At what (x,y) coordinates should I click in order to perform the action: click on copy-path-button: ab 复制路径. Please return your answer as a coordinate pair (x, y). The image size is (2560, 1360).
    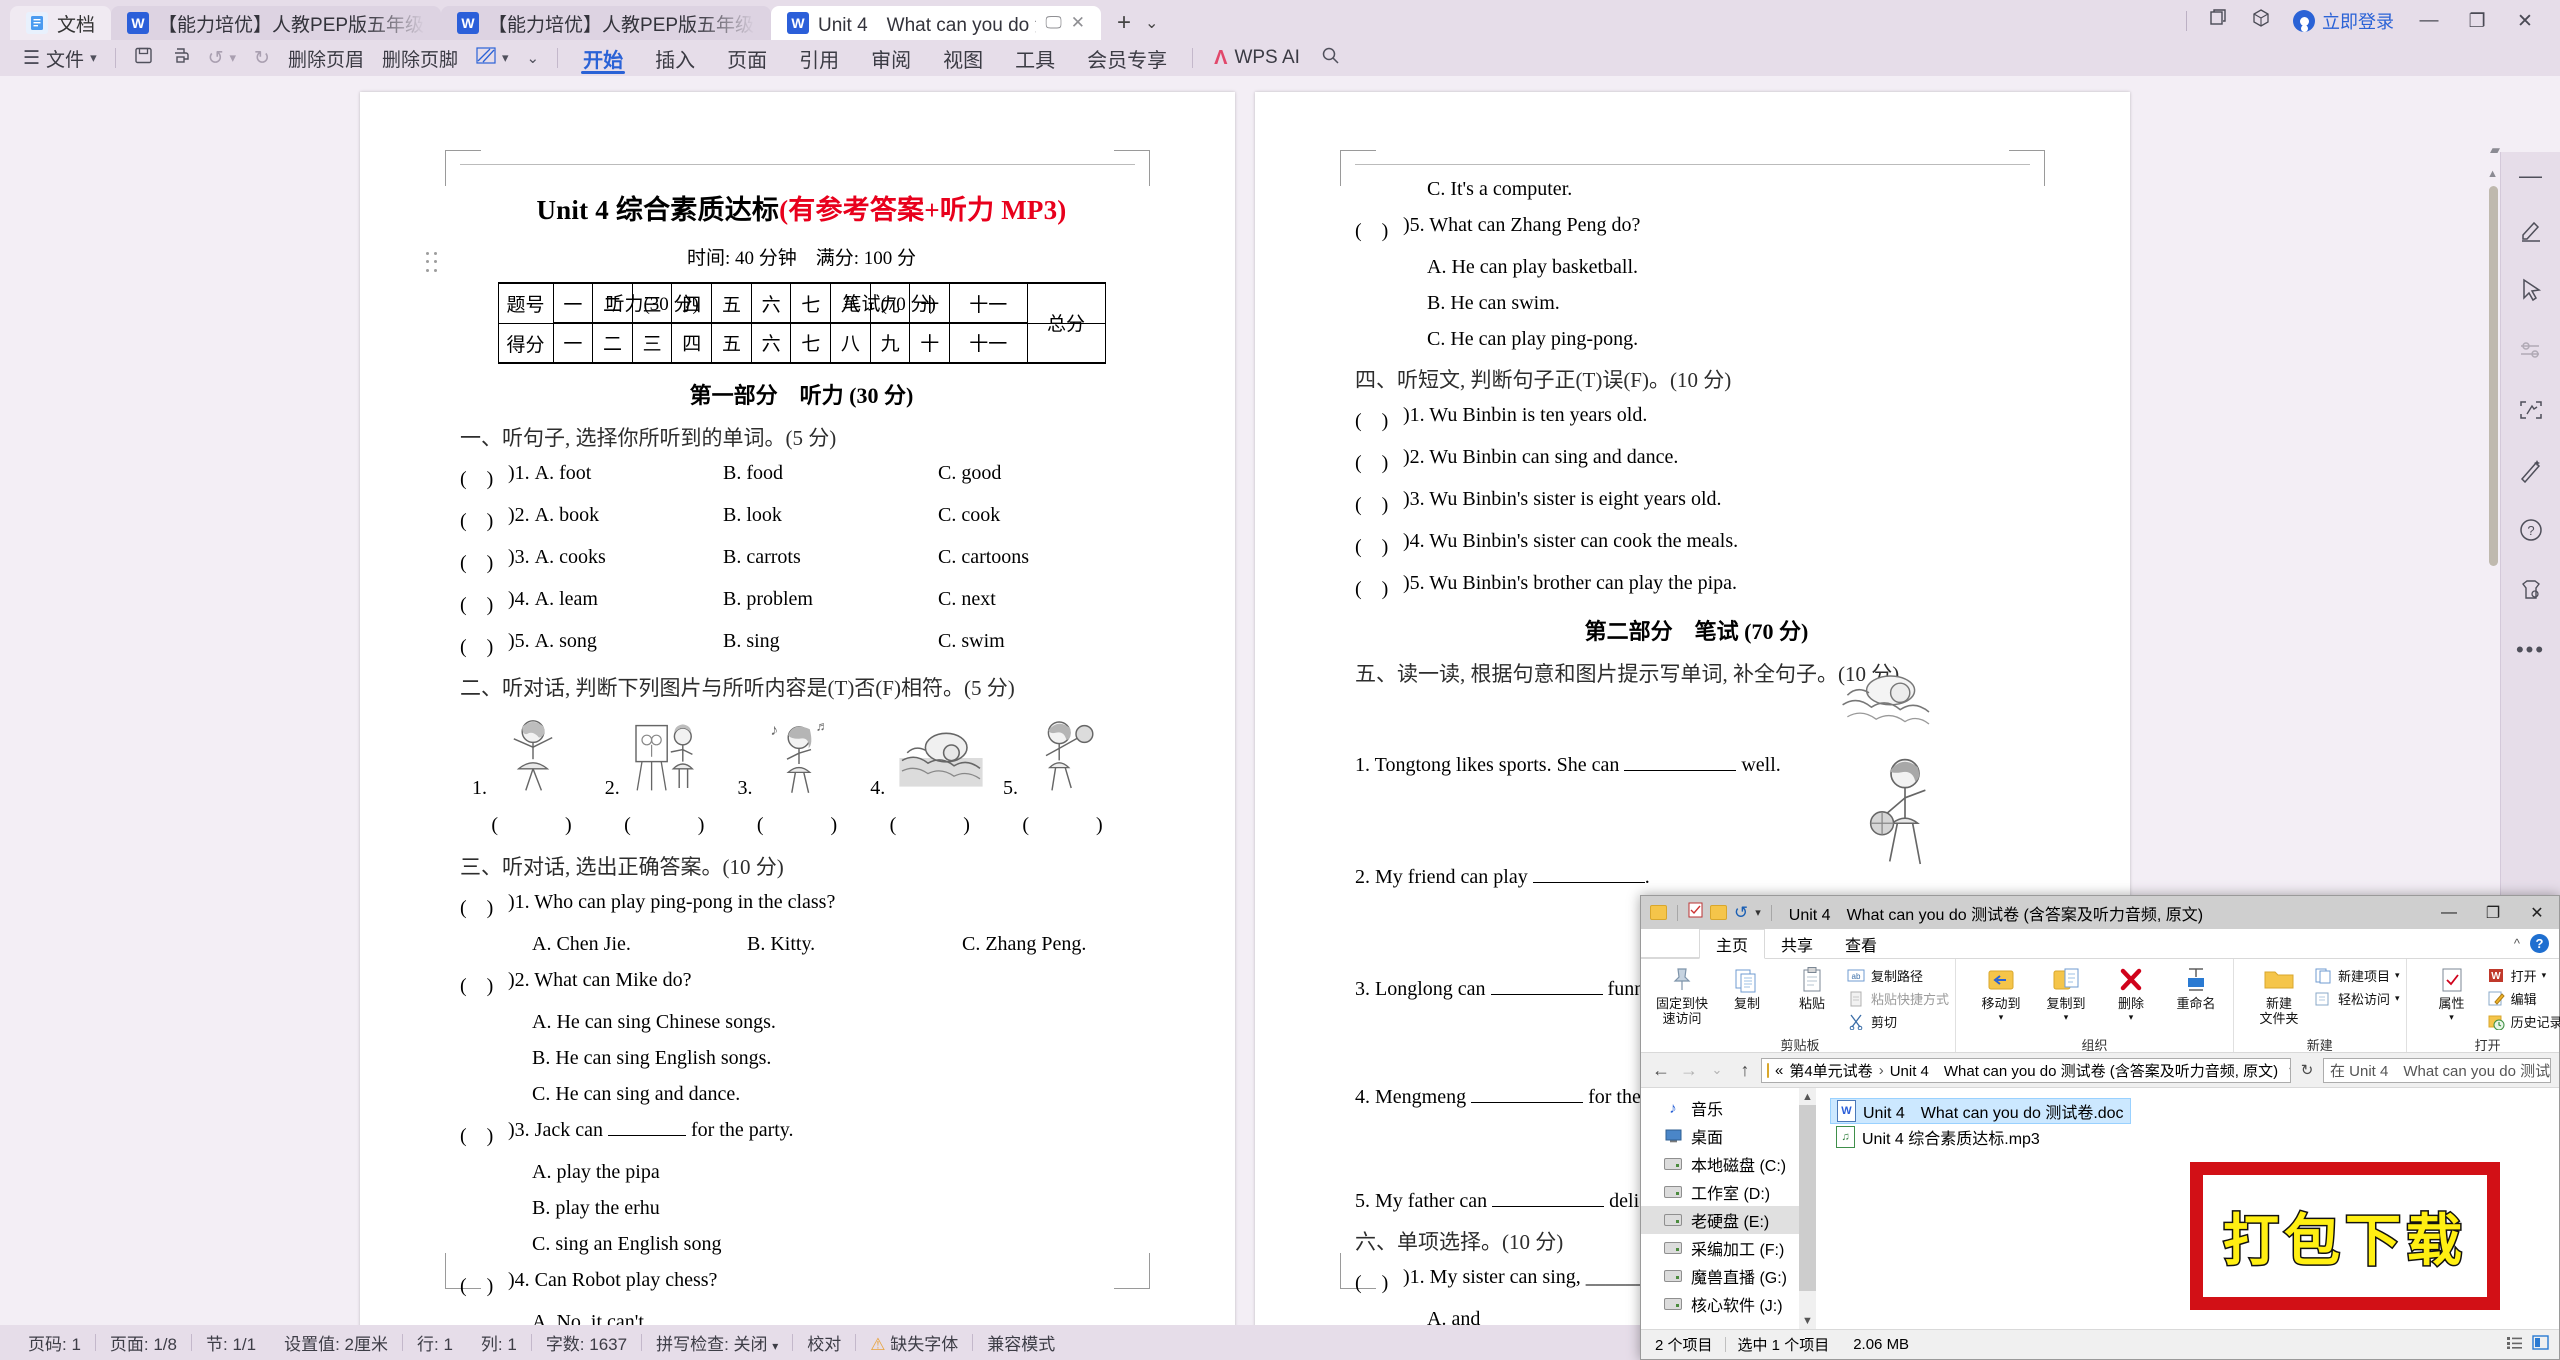
    Looking at the image, I should click on (1897, 975).